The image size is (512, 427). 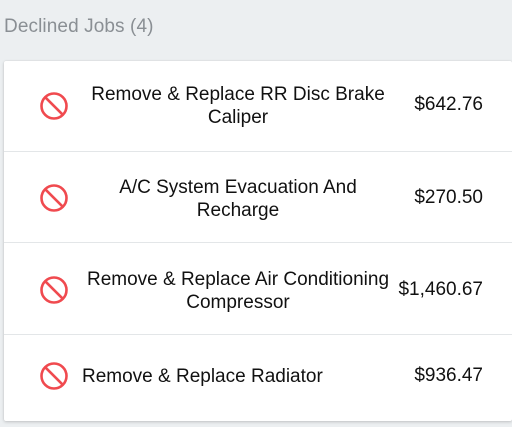 What do you see at coordinates (448, 104) in the screenshot?
I see `job-price: $642.76` at bounding box center [448, 104].